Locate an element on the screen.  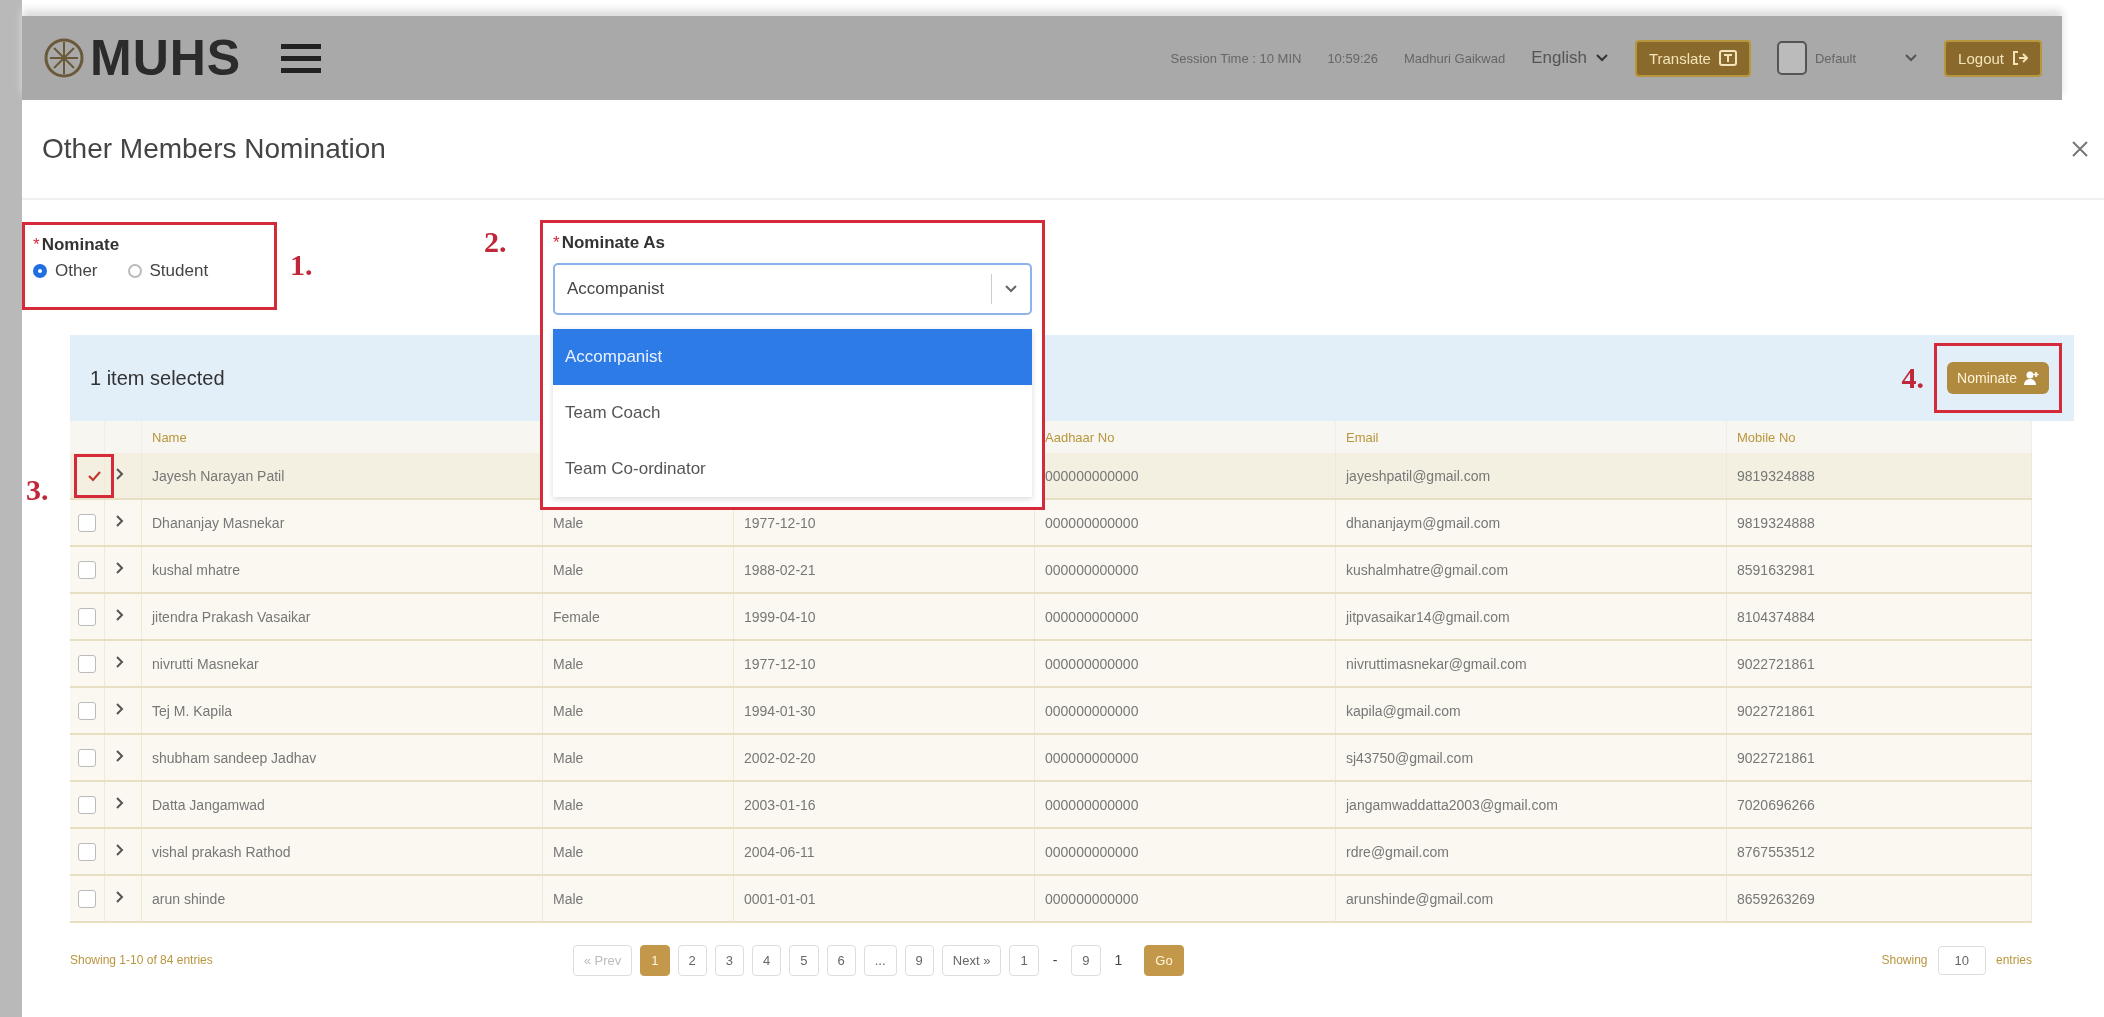
table-cell: Datta Jangamwad is located at coordinates (208, 804).